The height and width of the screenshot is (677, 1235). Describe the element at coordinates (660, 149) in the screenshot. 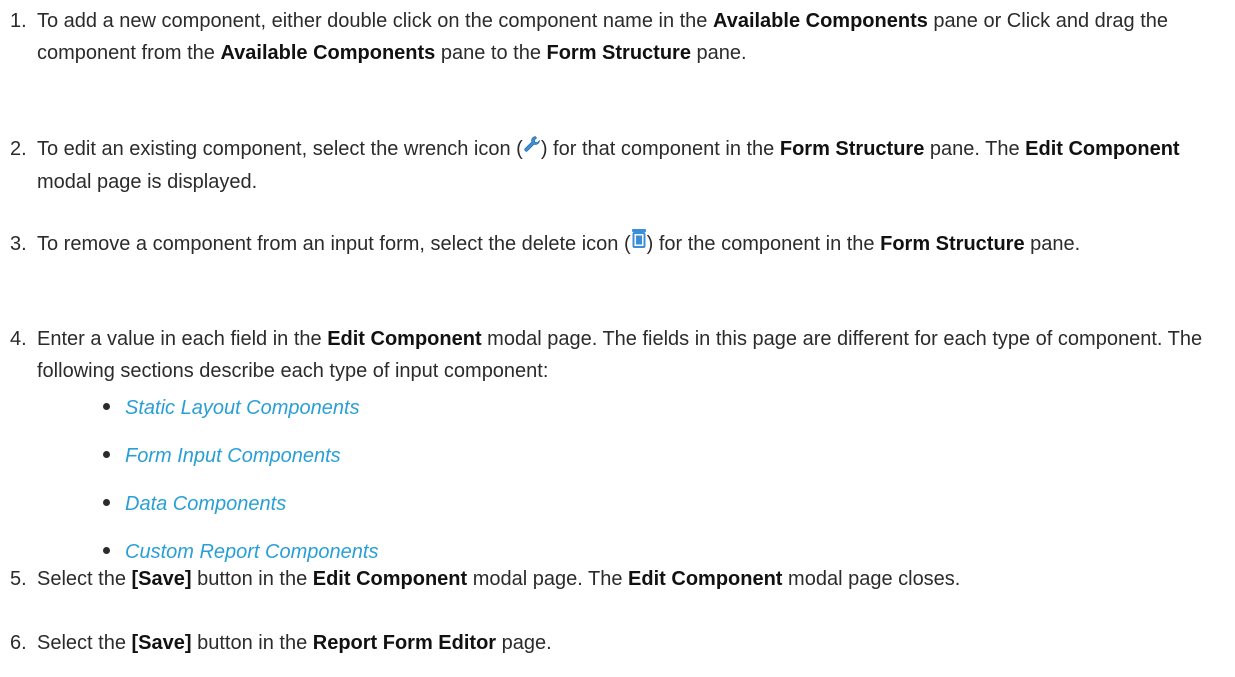

I see `text-run: ) for that component in the` at that location.